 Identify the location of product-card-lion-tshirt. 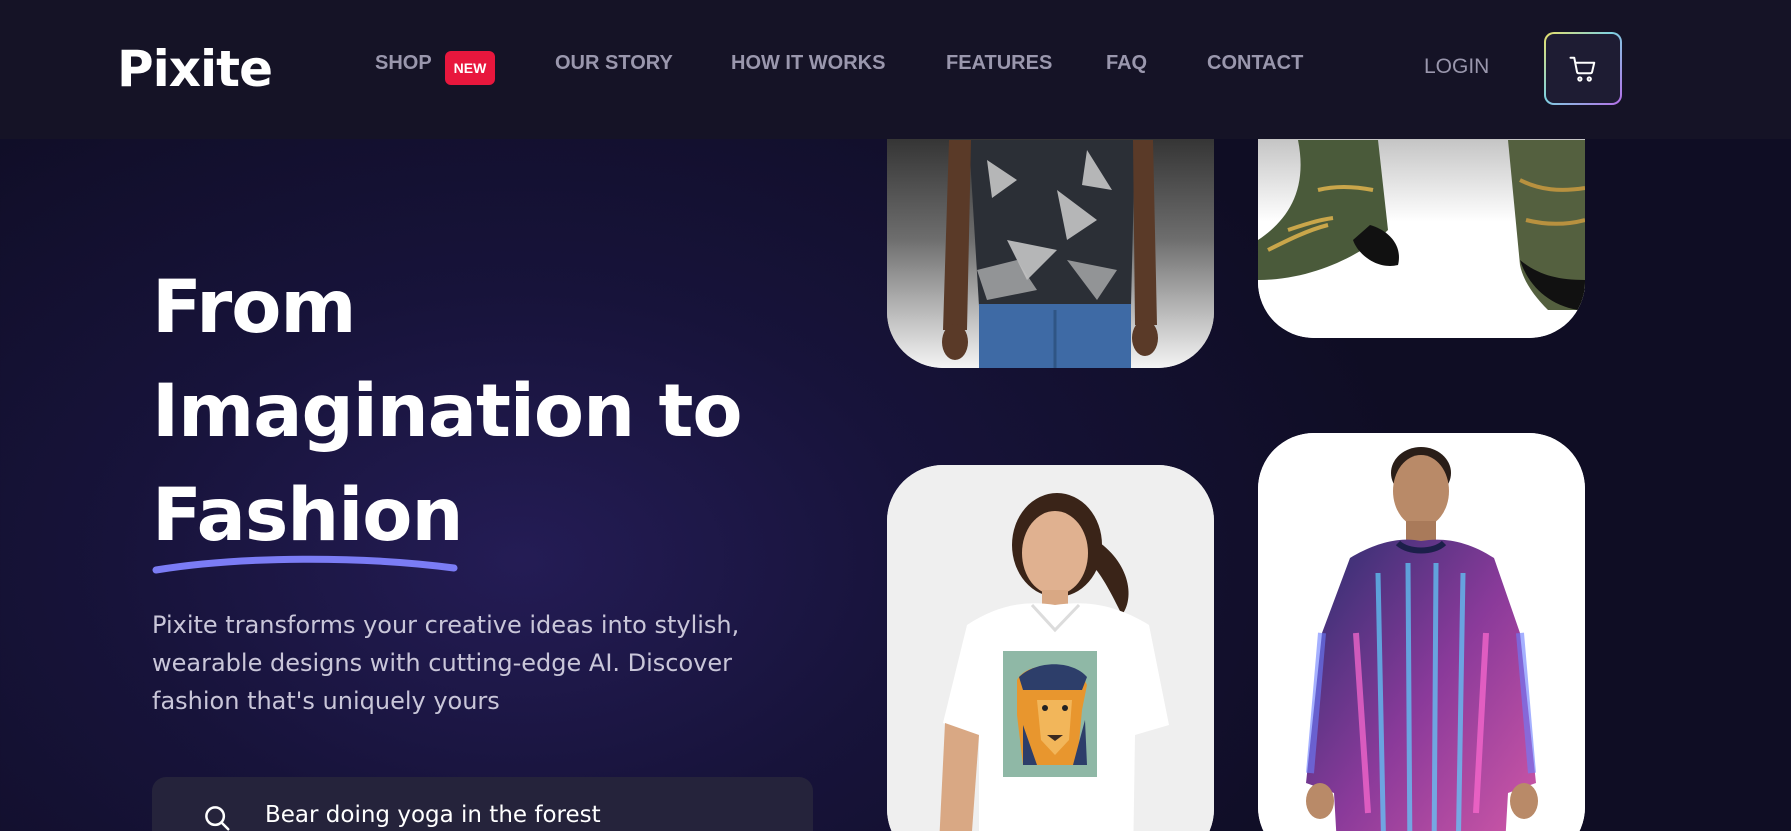
(1050, 648).